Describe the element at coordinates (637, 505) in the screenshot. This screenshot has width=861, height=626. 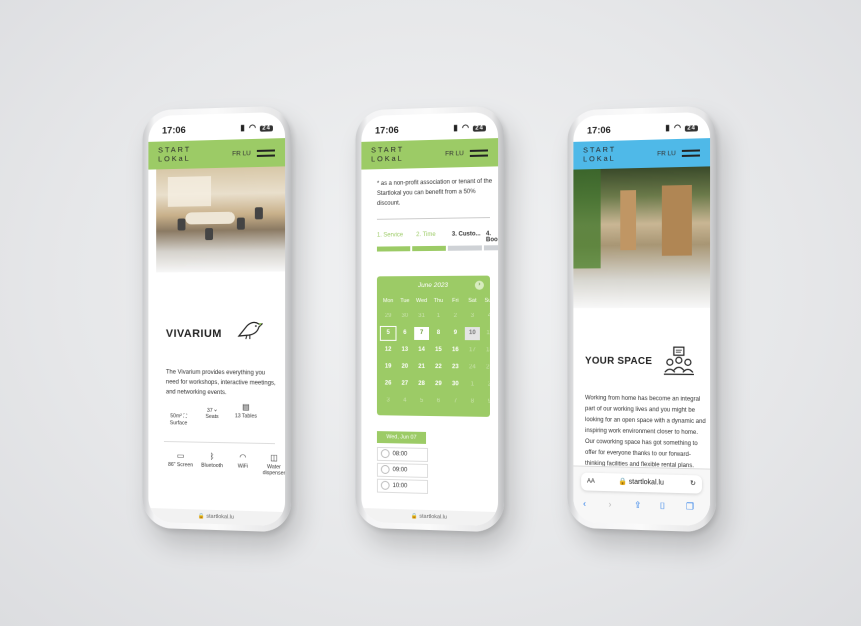
I see `share-icon: ⇪` at that location.